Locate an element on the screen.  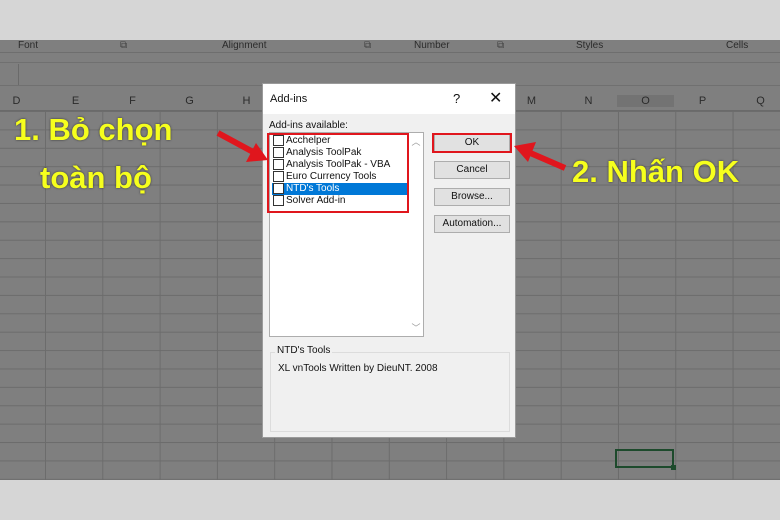
arrow-to-list-icon is located at coordinates (242, 146).